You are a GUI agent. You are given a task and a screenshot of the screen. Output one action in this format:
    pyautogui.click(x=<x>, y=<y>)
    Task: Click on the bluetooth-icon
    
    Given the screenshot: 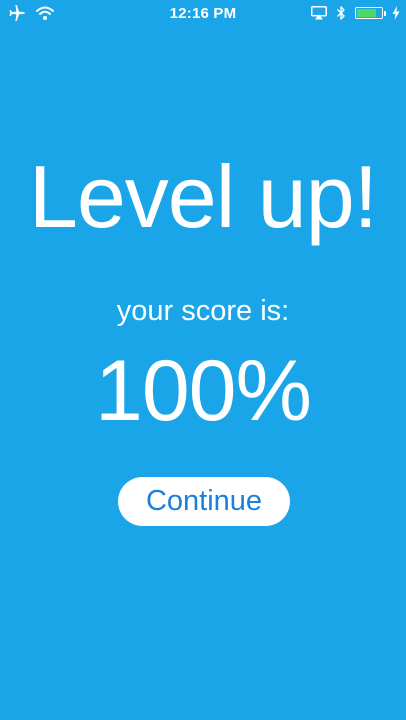 What is the action you would take?
    pyautogui.click(x=341, y=13)
    